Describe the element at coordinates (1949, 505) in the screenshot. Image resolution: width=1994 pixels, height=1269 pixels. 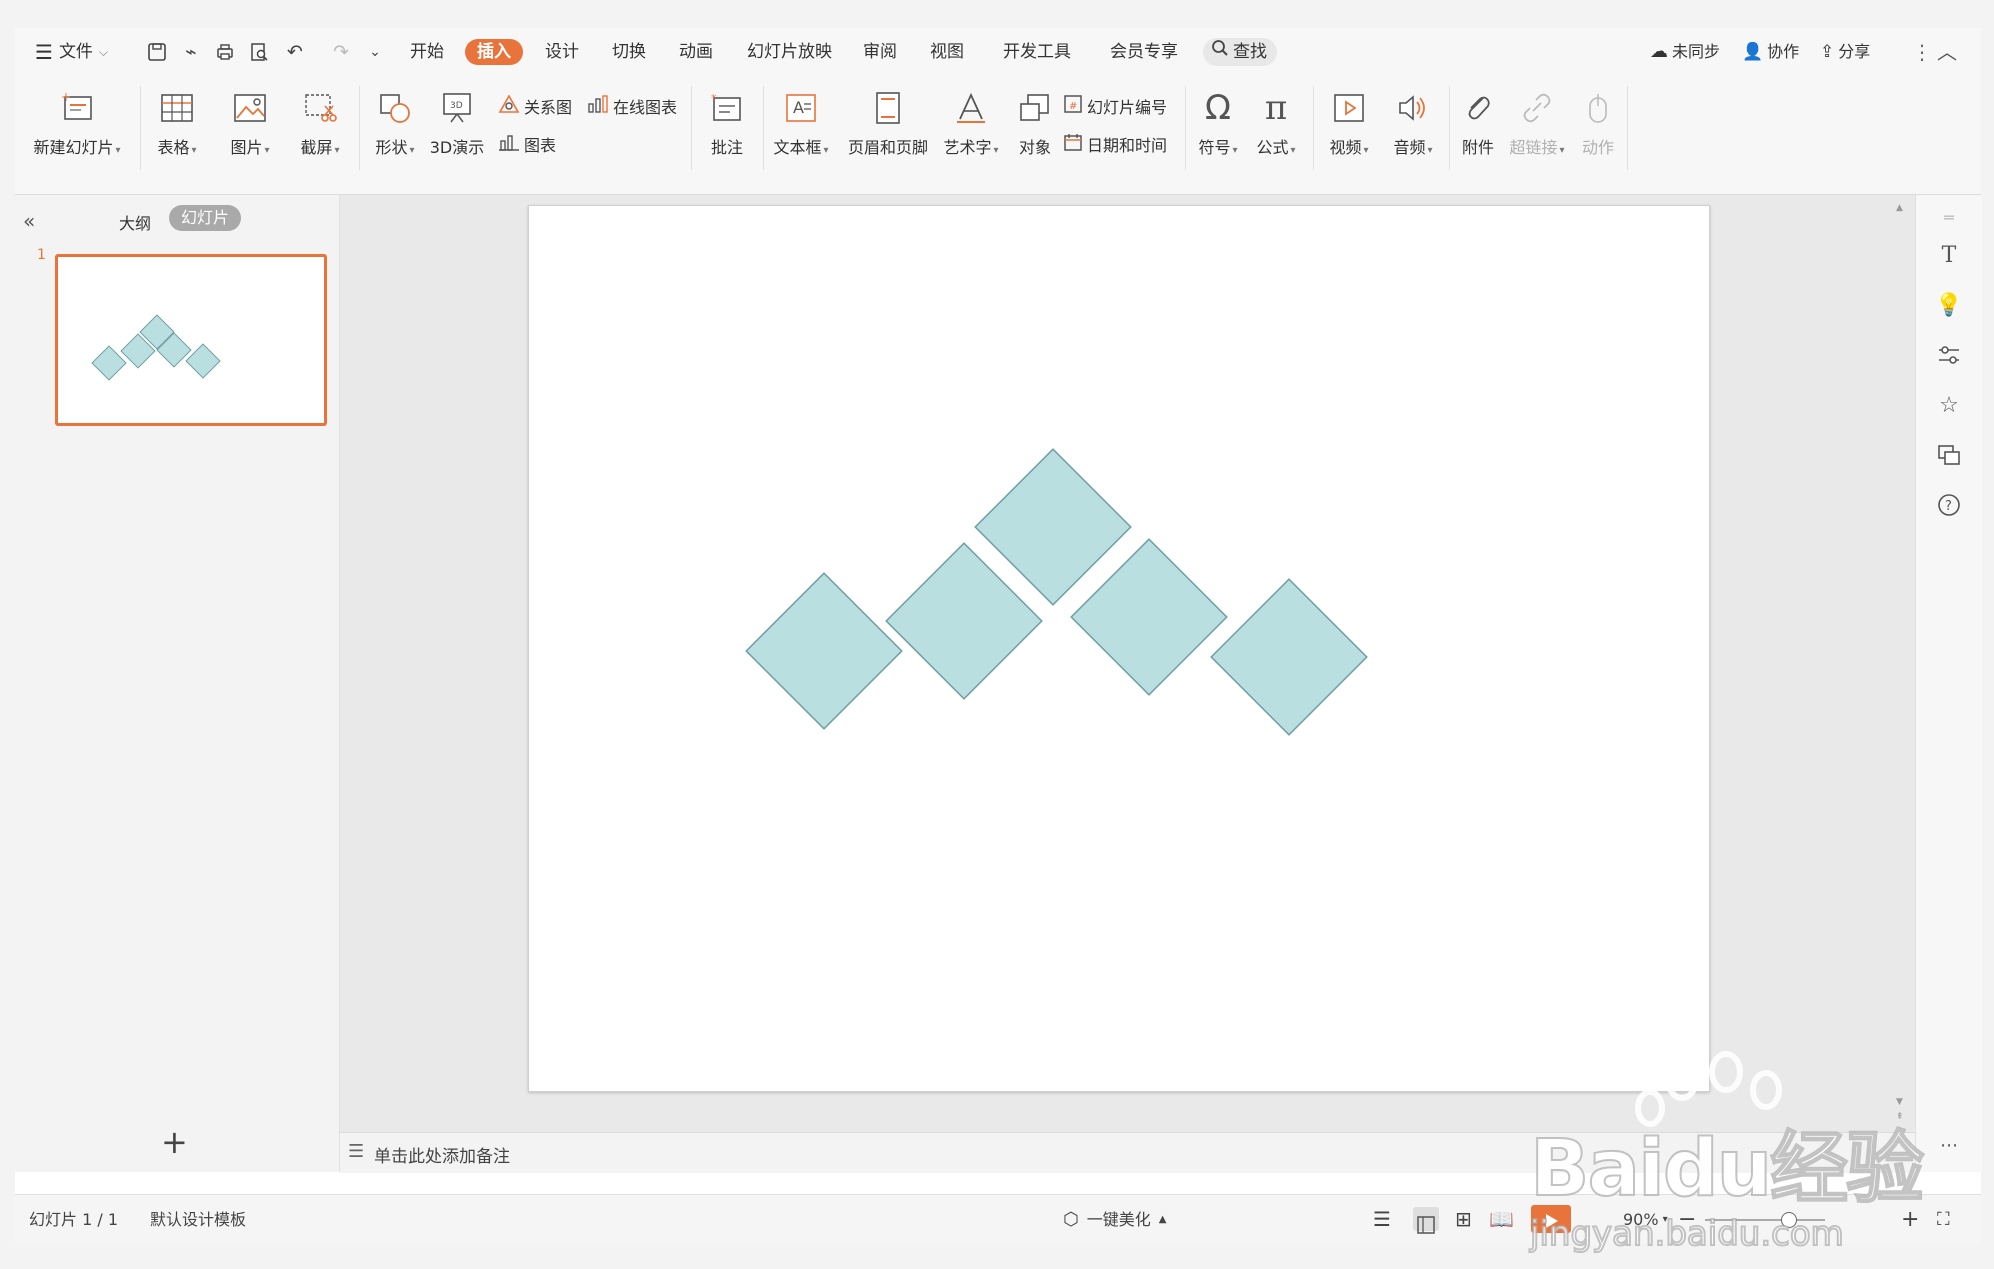
I see `help-icon: ?` at that location.